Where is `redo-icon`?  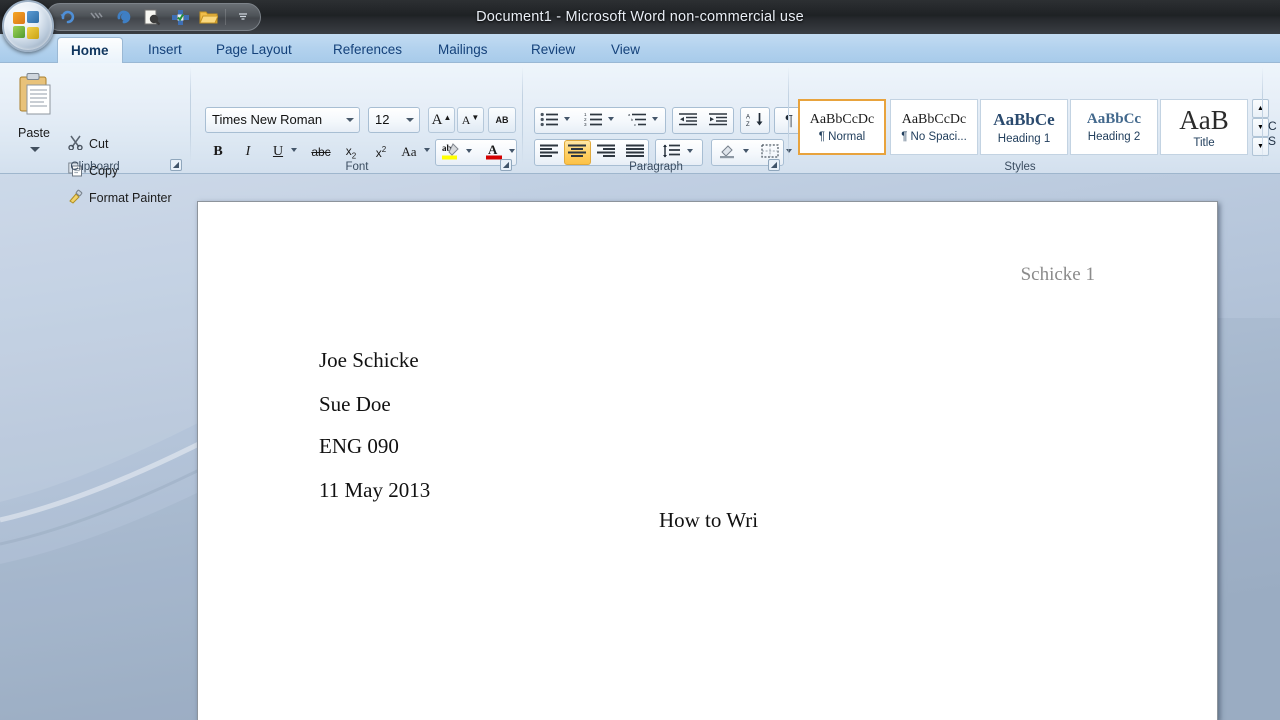 redo-icon is located at coordinates (96, 17).